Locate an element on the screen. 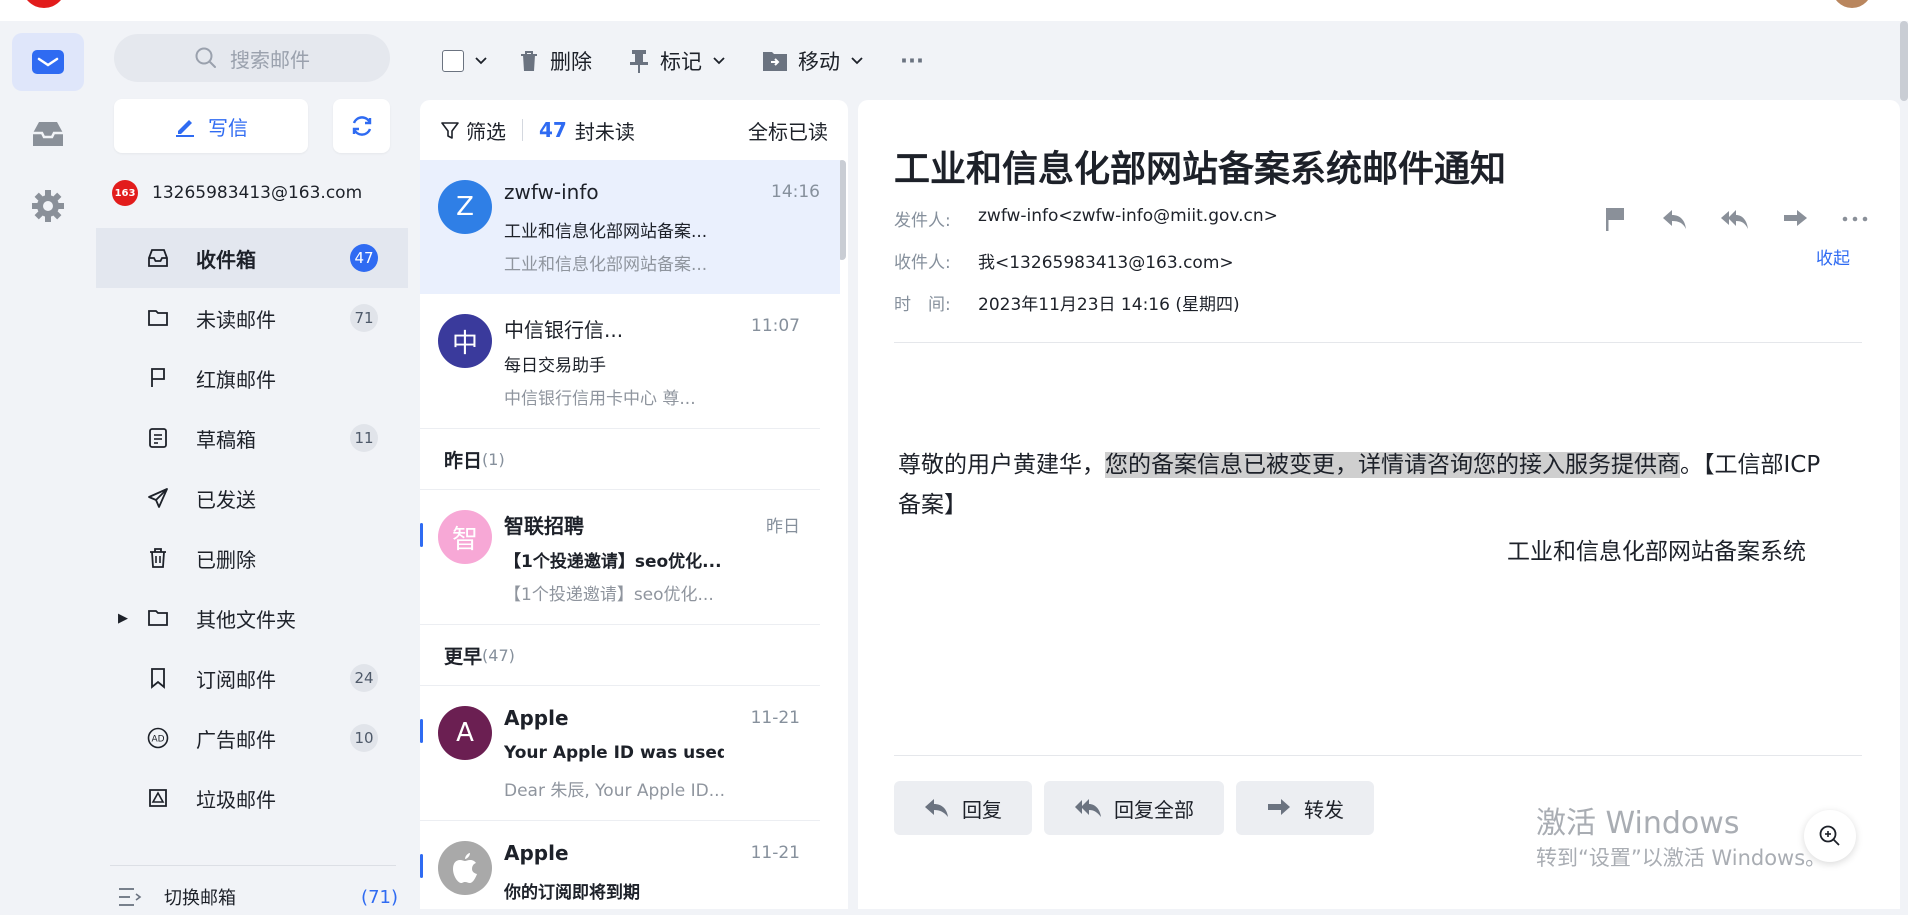 This screenshot has width=1908, height=915. folder-count: 47 is located at coordinates (364, 258).